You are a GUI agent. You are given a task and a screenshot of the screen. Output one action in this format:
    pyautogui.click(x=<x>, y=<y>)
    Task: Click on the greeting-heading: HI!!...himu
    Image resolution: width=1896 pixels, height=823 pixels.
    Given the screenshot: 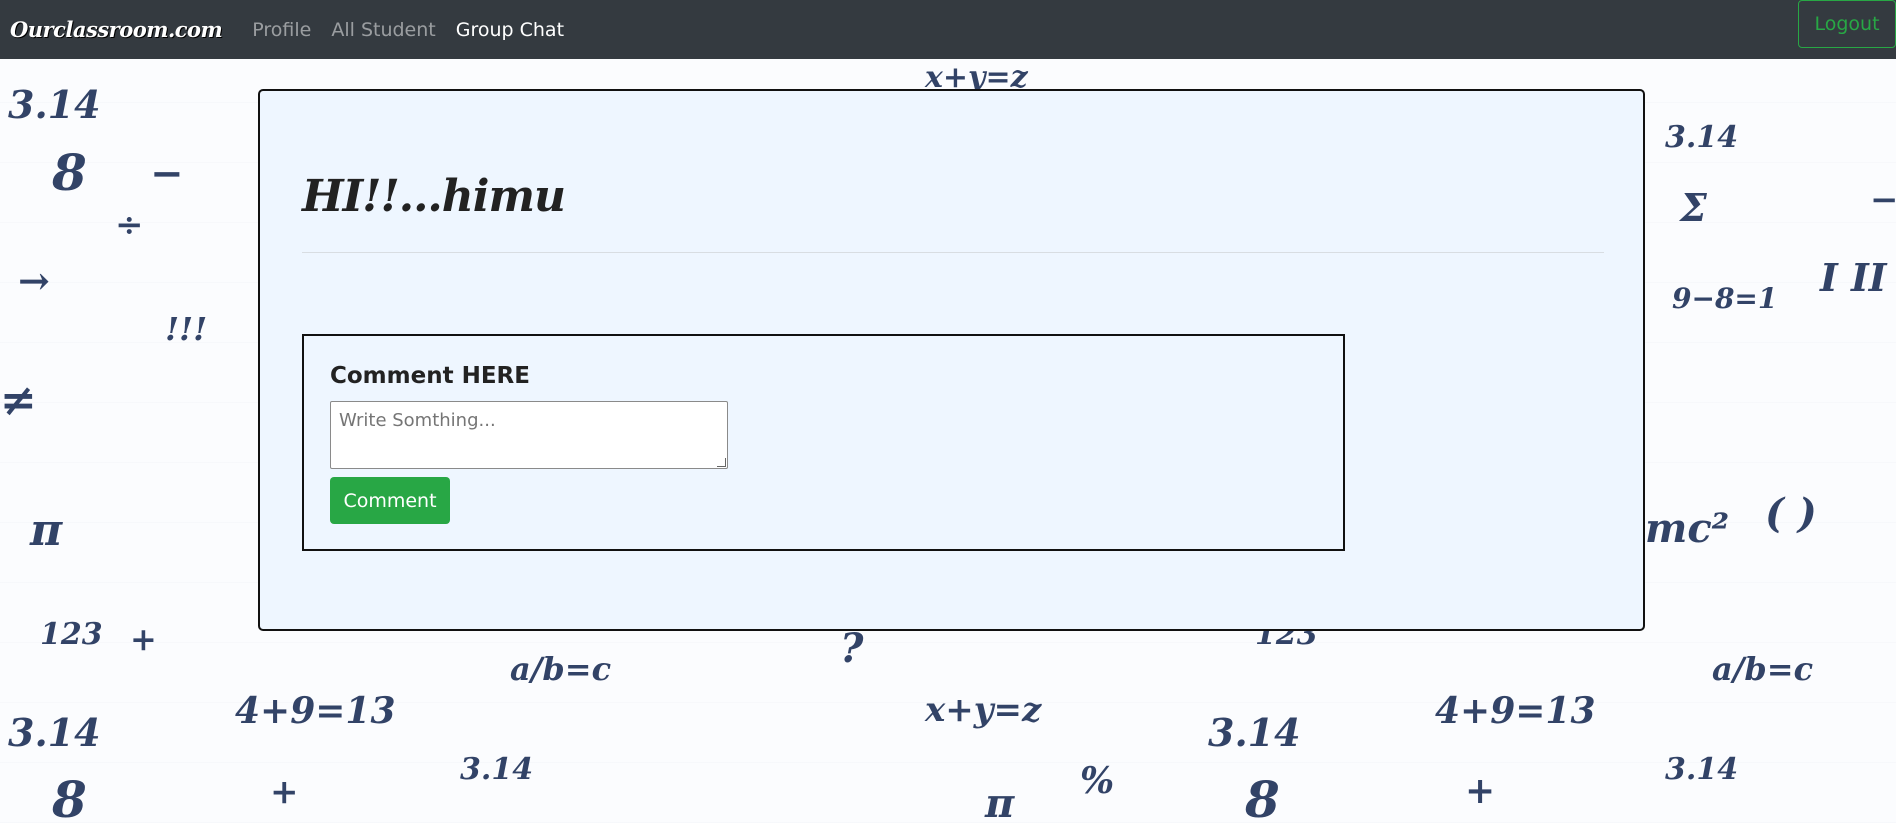 What is the action you would take?
    pyautogui.click(x=434, y=196)
    